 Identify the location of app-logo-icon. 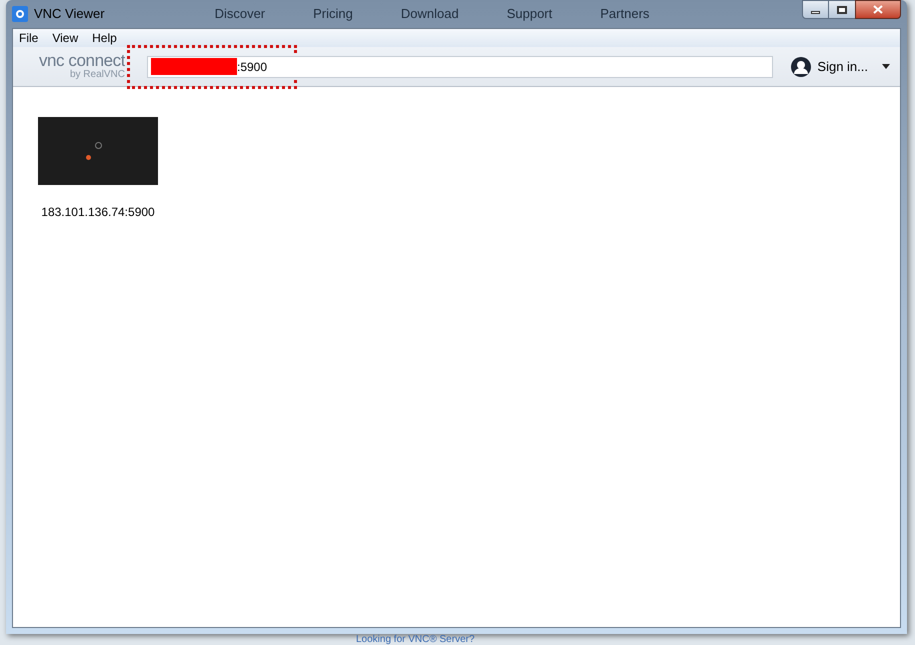
(20, 14).